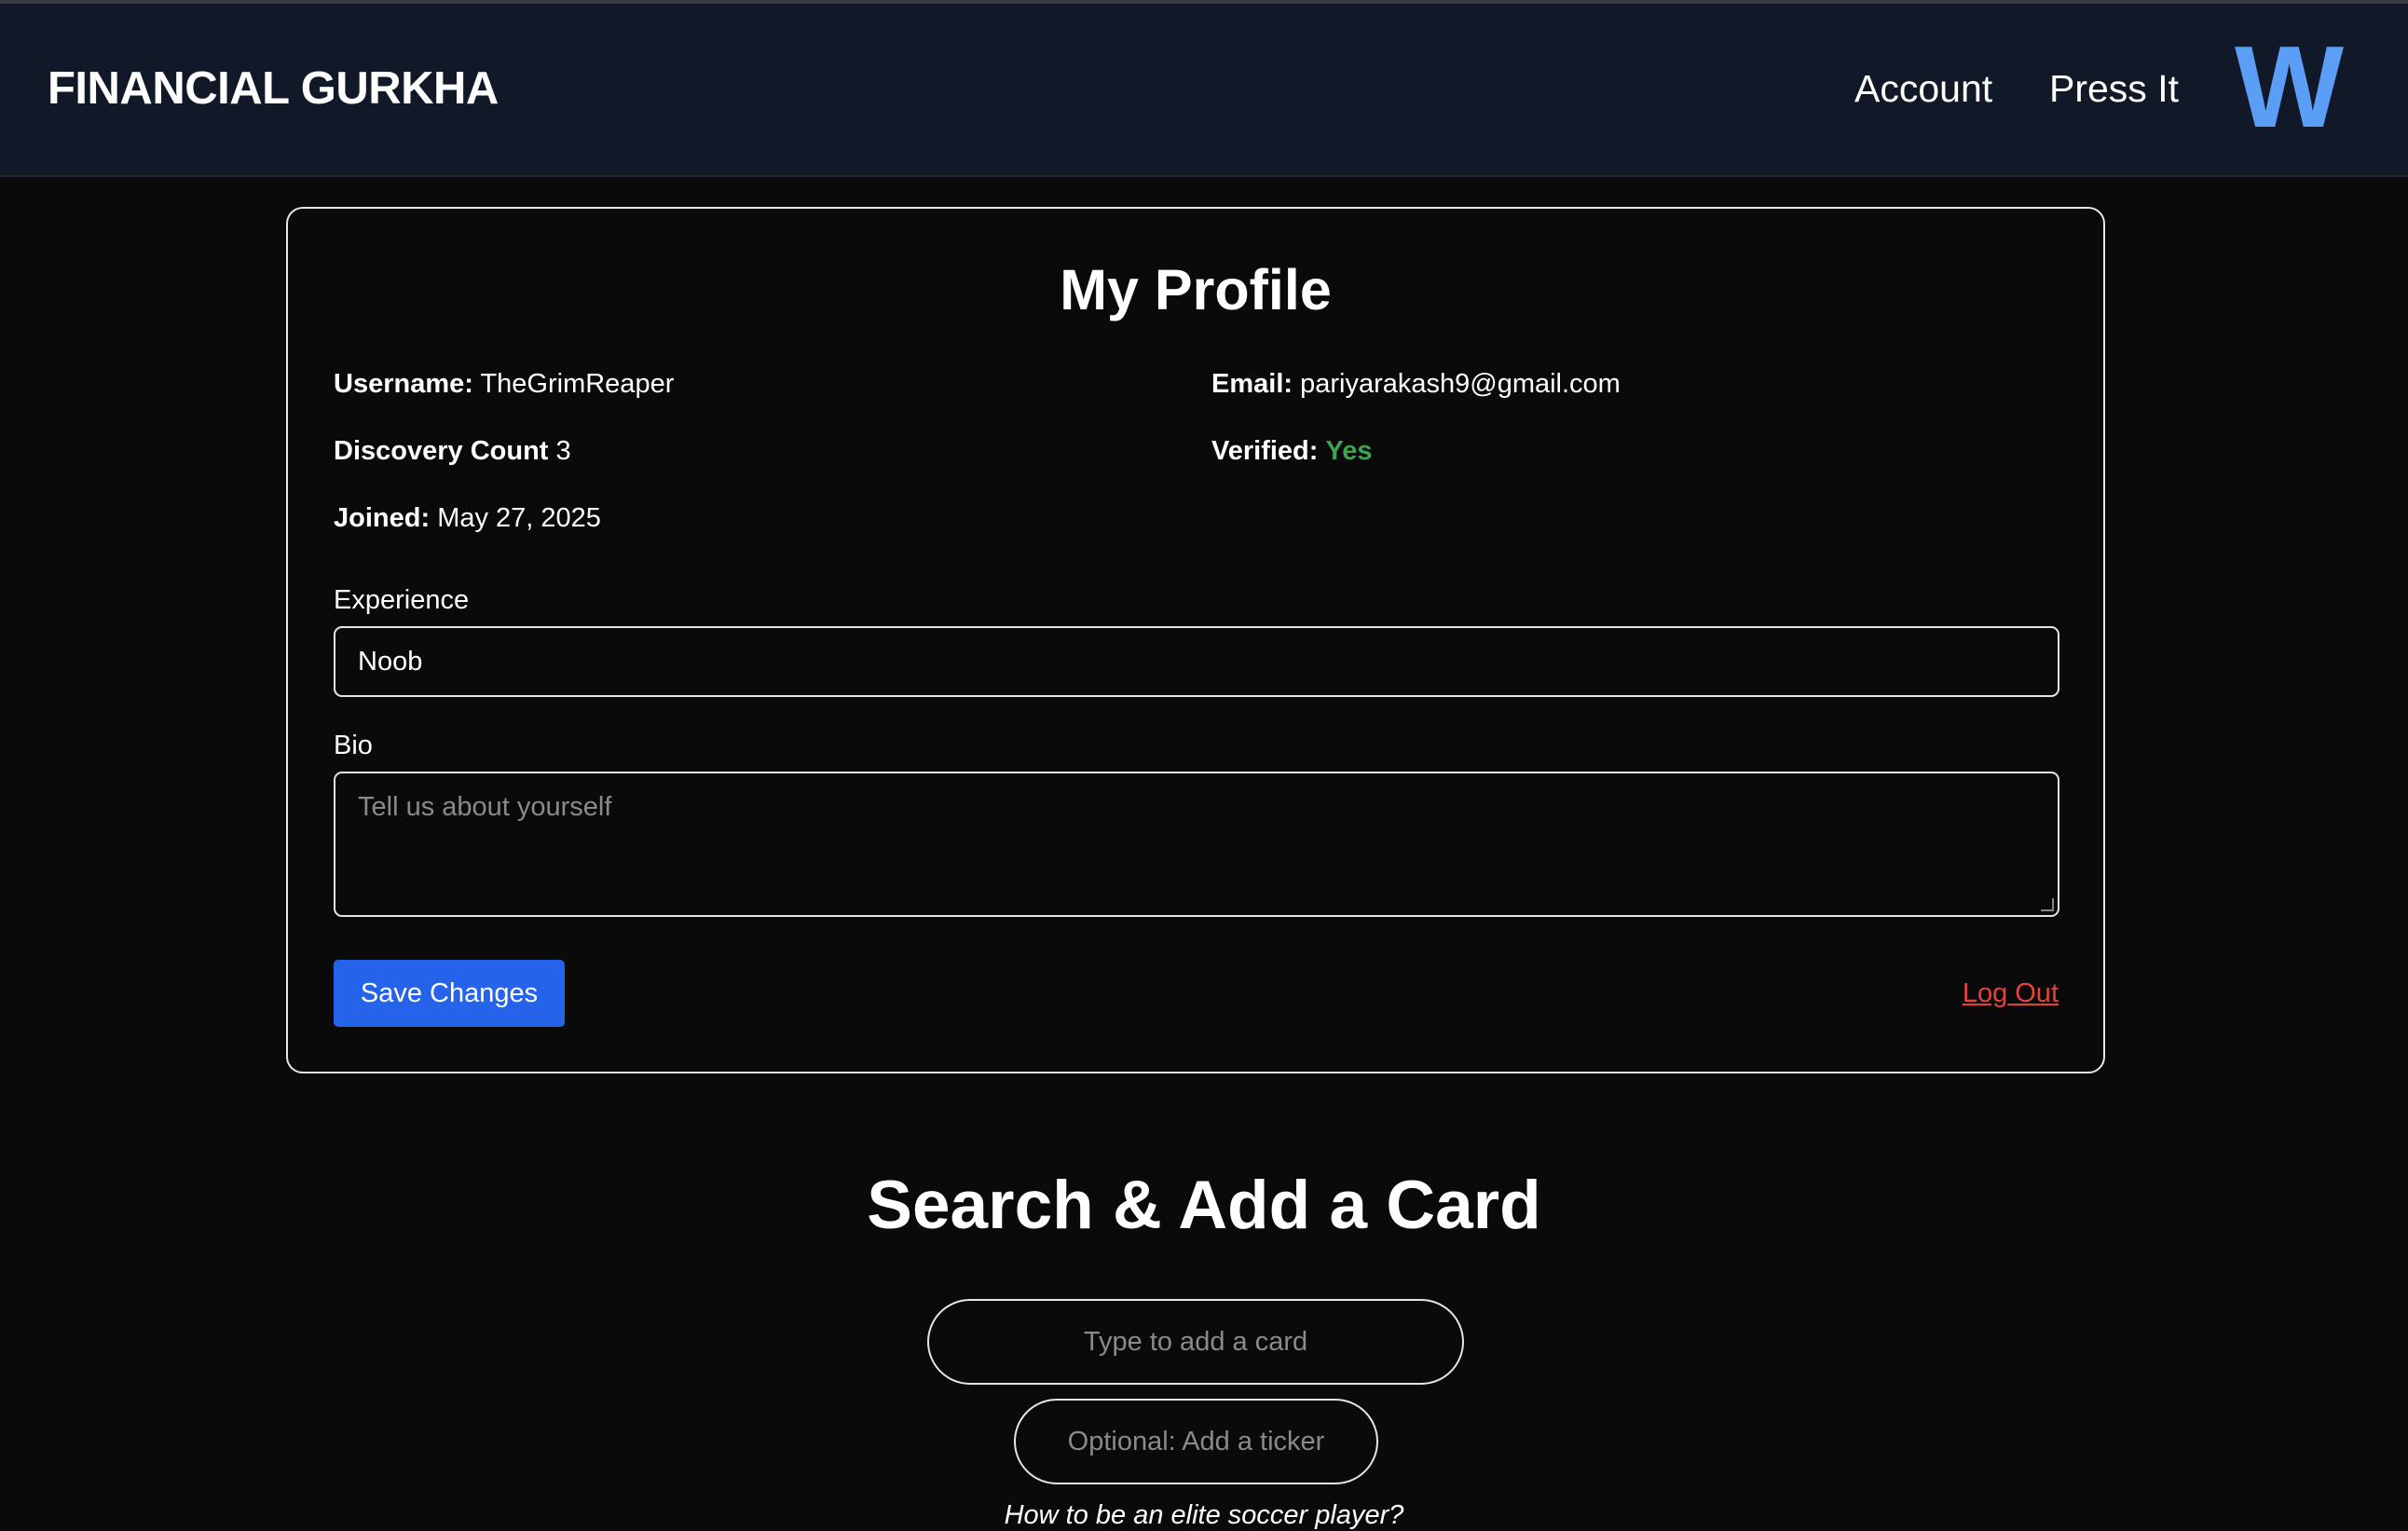 This screenshot has height=1531, width=2408. I want to click on username-label: Username:, so click(403, 384).